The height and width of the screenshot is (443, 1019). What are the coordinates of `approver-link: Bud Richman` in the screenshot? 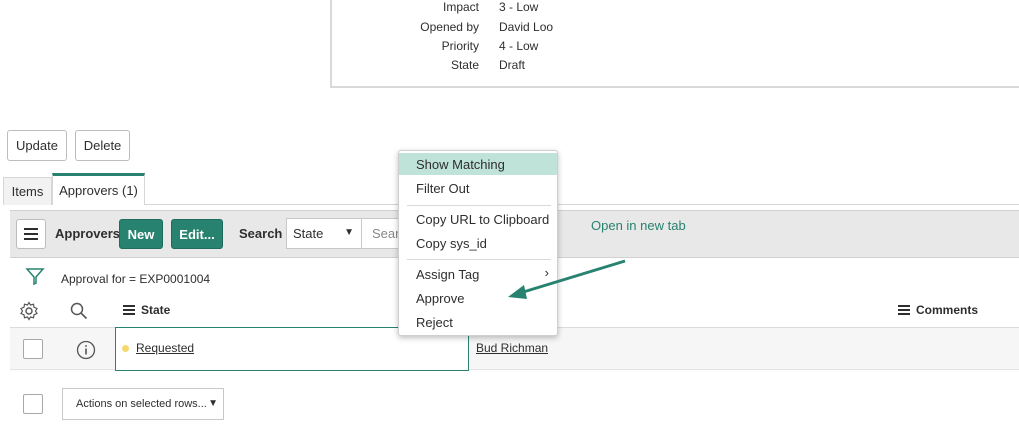 It's located at (512, 348).